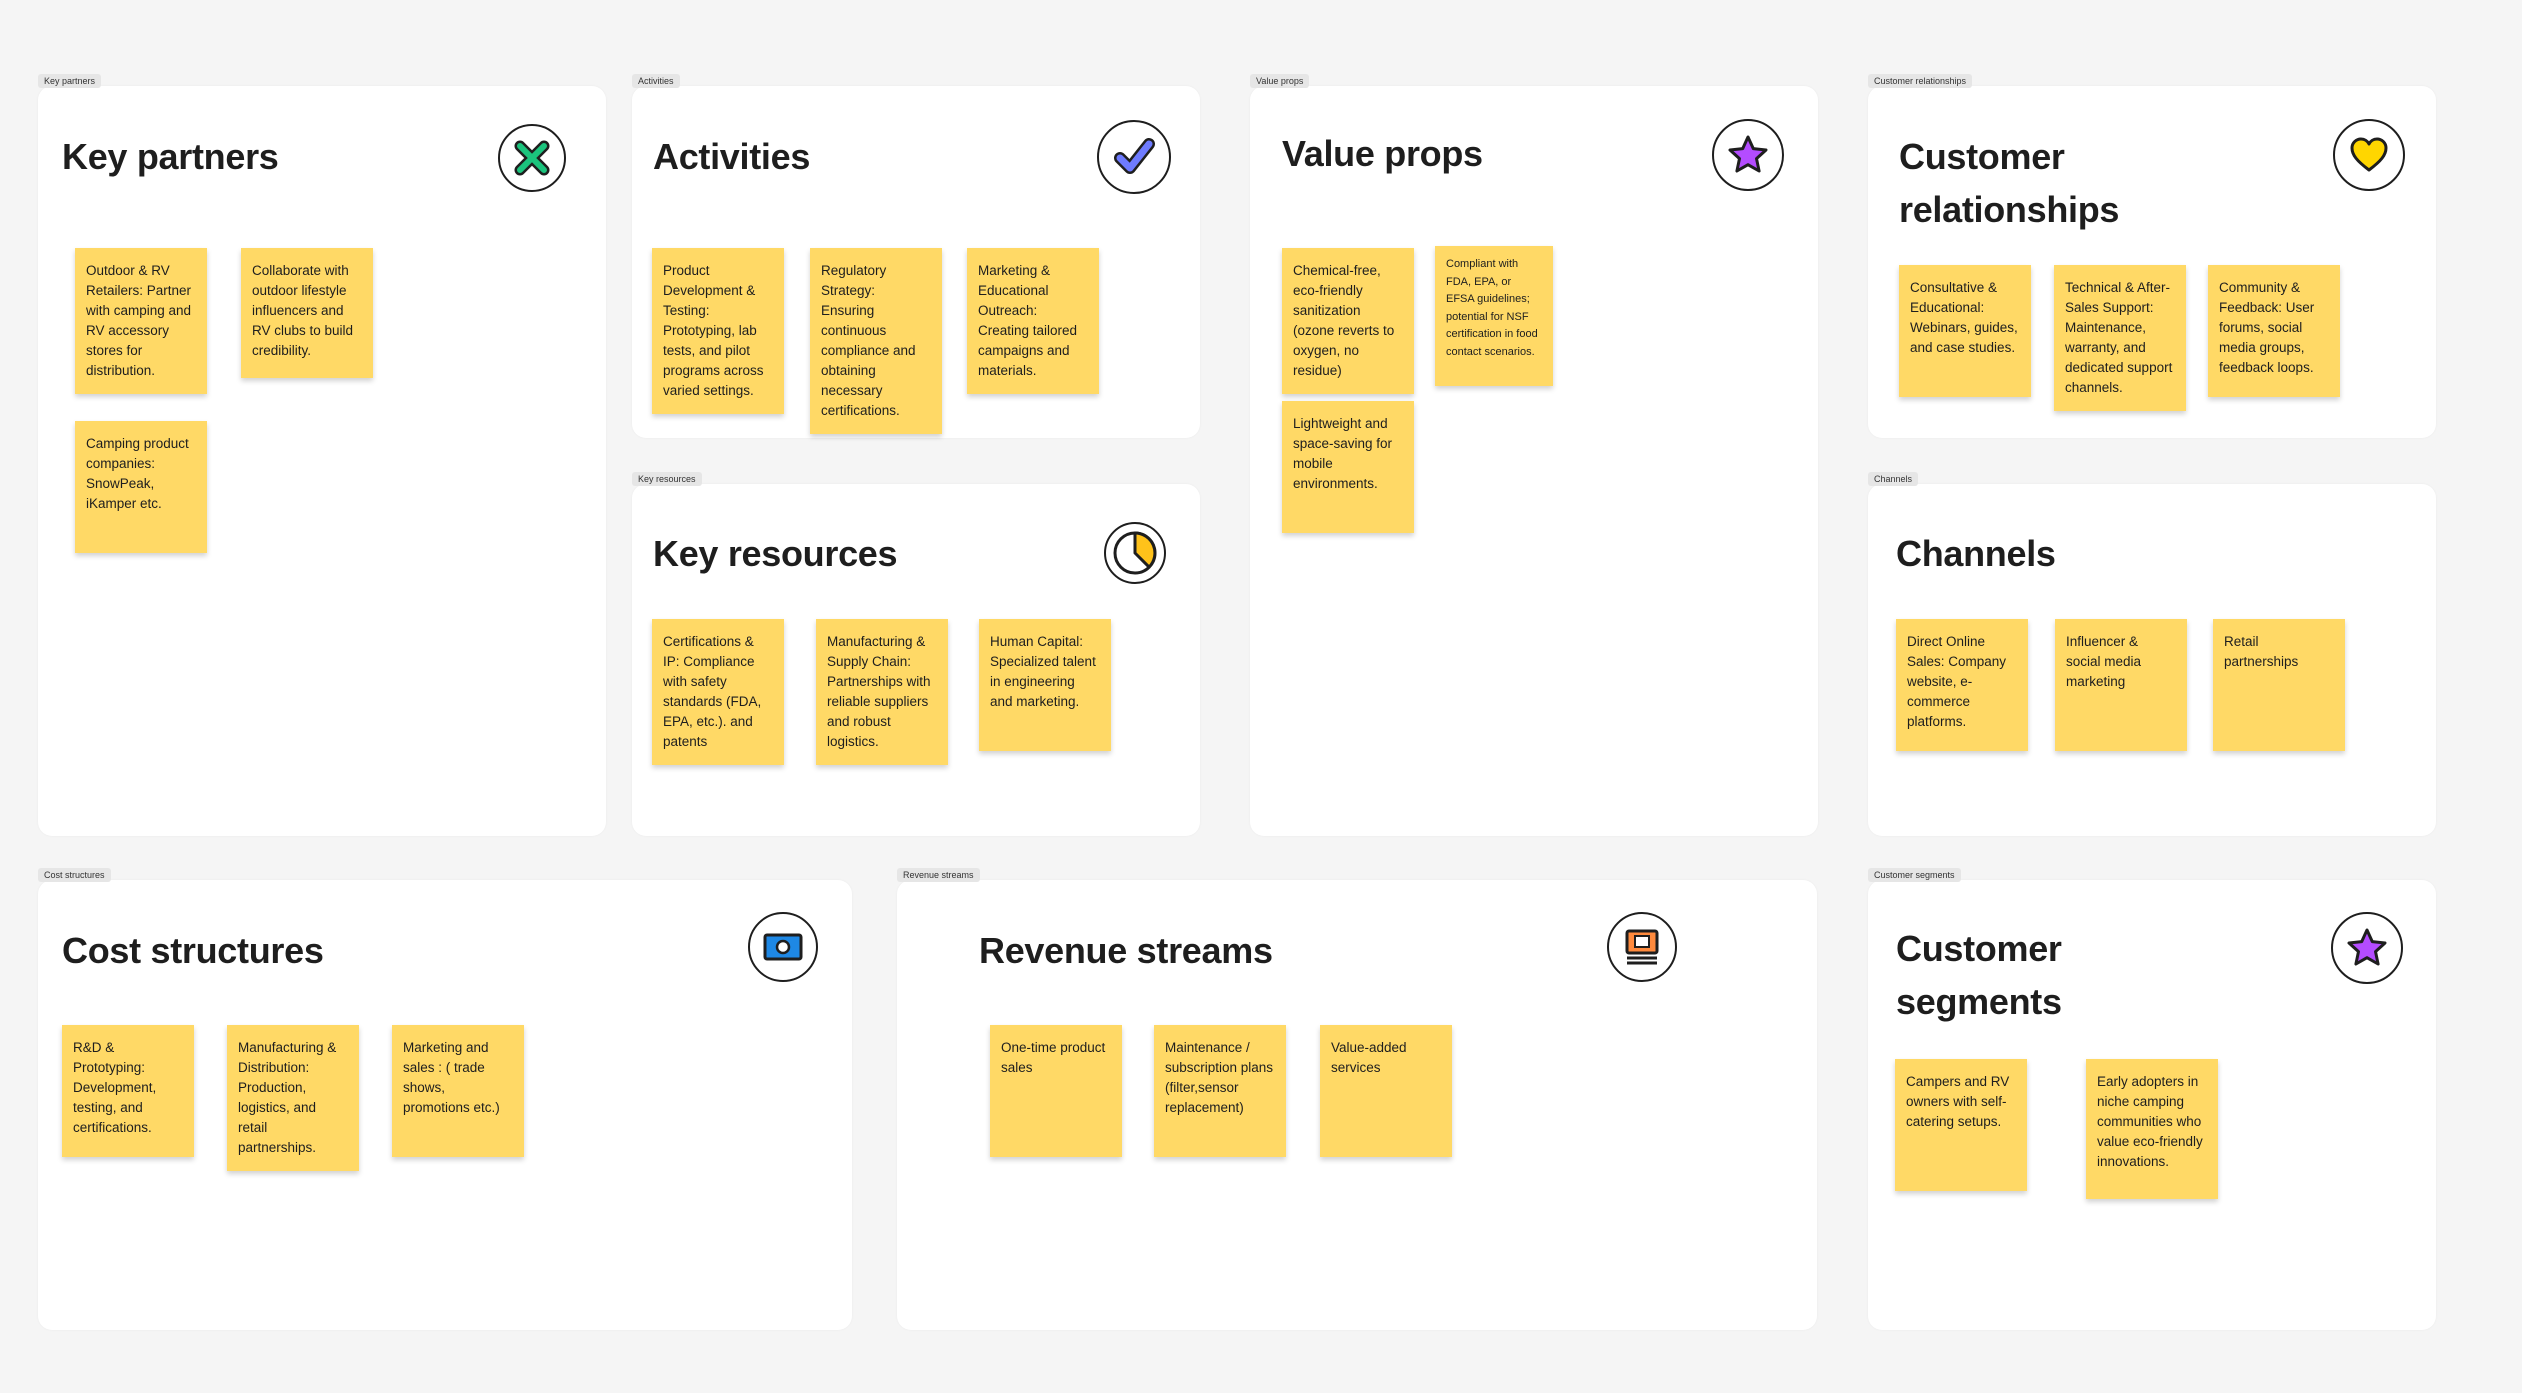 This screenshot has width=2522, height=1393. Describe the element at coordinates (193, 950) in the screenshot. I see `section-title: Cost structures` at that location.